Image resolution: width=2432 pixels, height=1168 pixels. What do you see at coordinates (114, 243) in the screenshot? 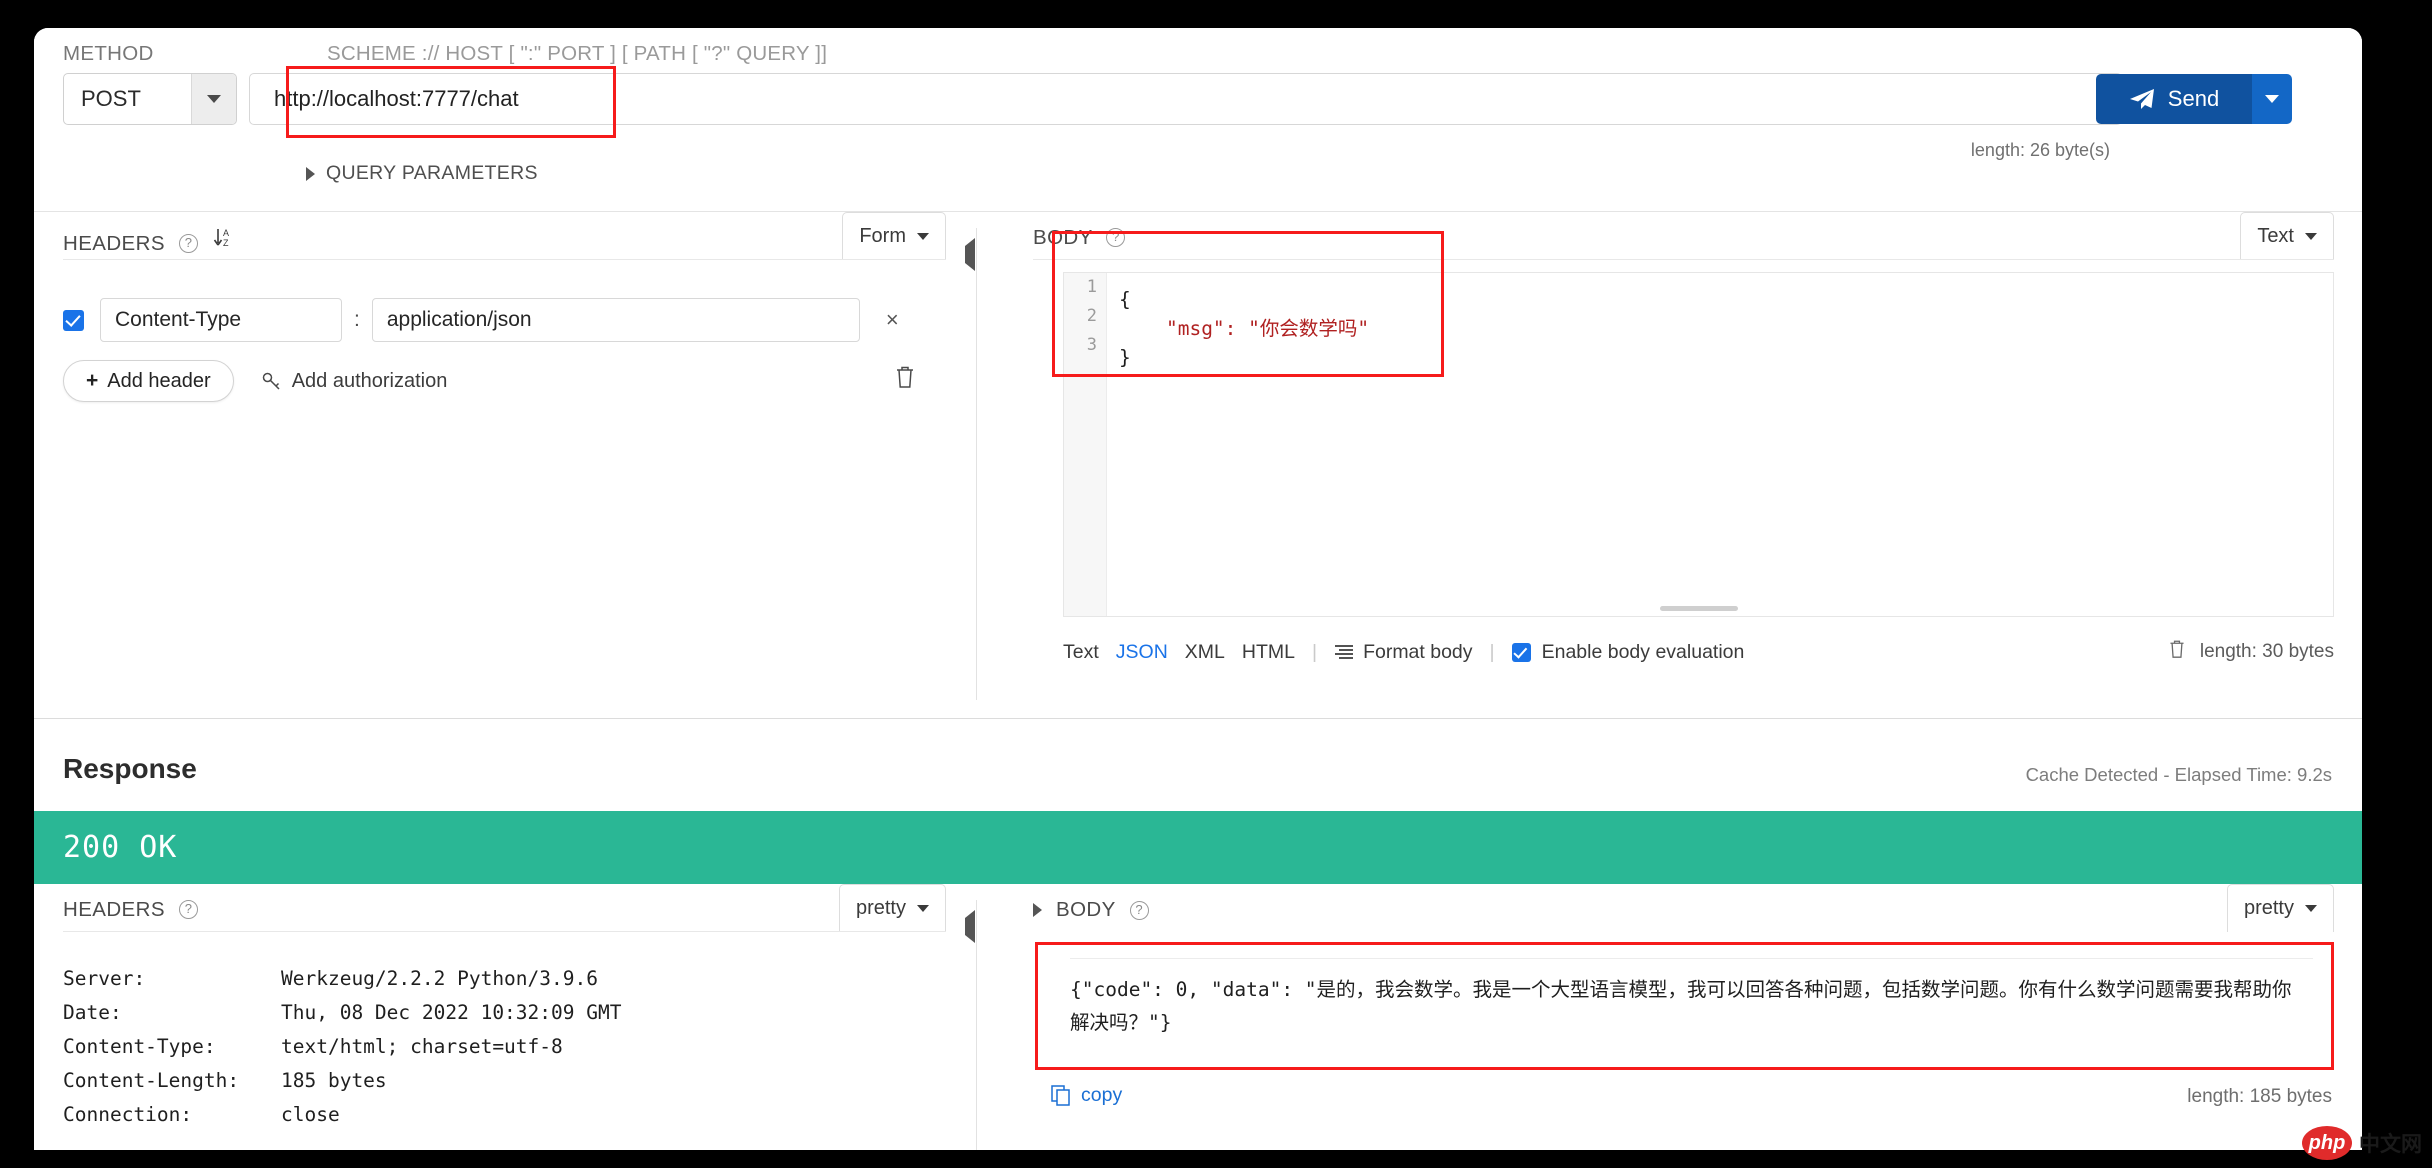
I see `request-headers-title: HEADERS` at bounding box center [114, 243].